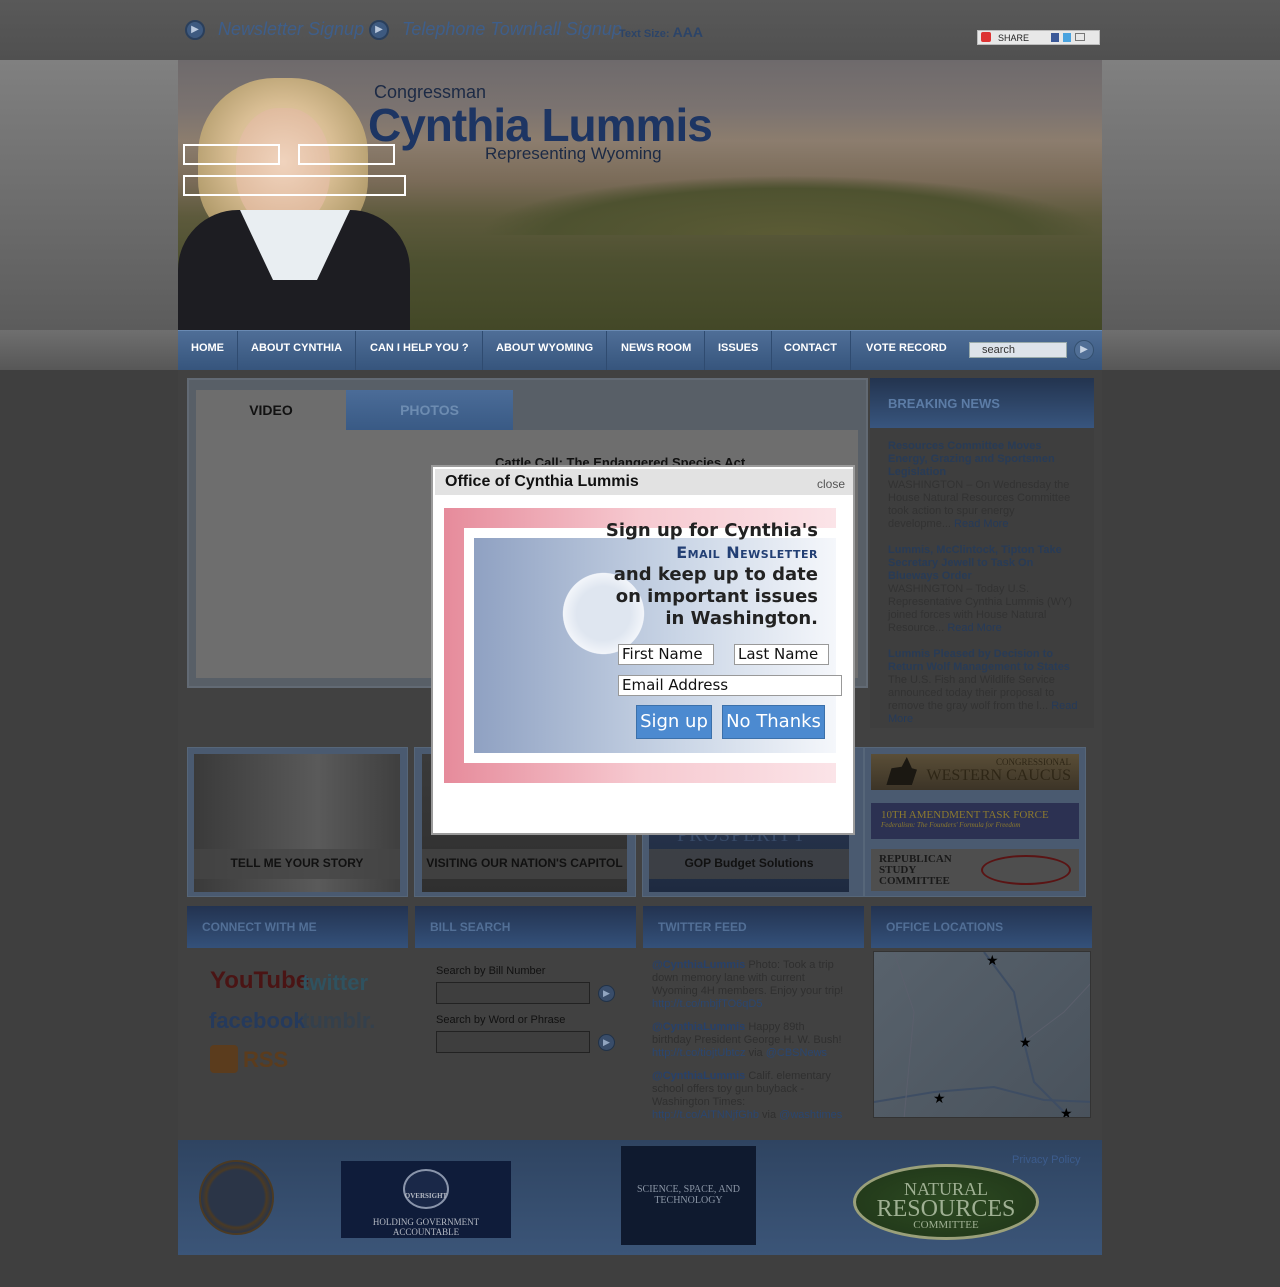 Image resolution: width=1280 pixels, height=1287 pixels. I want to click on promo-story-label: TELL ME YOUR STORY, so click(297, 864).